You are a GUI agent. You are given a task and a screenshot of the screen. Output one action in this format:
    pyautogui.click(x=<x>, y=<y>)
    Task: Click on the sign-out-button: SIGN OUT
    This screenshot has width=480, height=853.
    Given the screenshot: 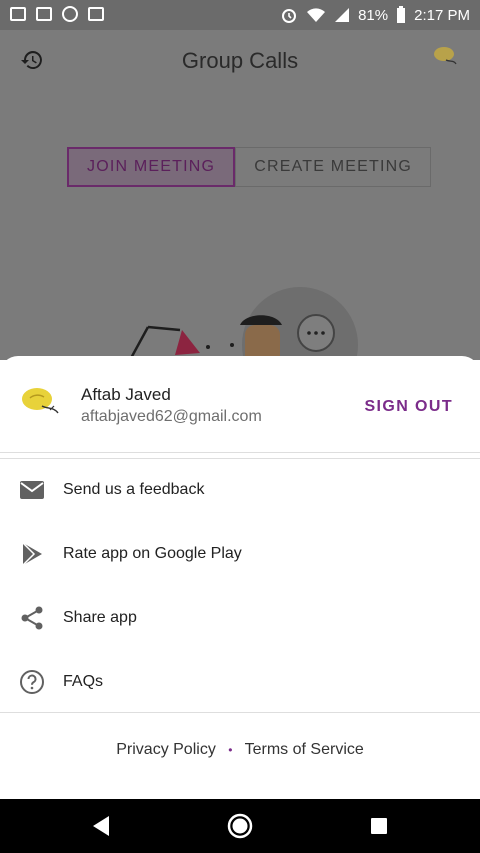 What is the action you would take?
    pyautogui.click(x=408, y=407)
    